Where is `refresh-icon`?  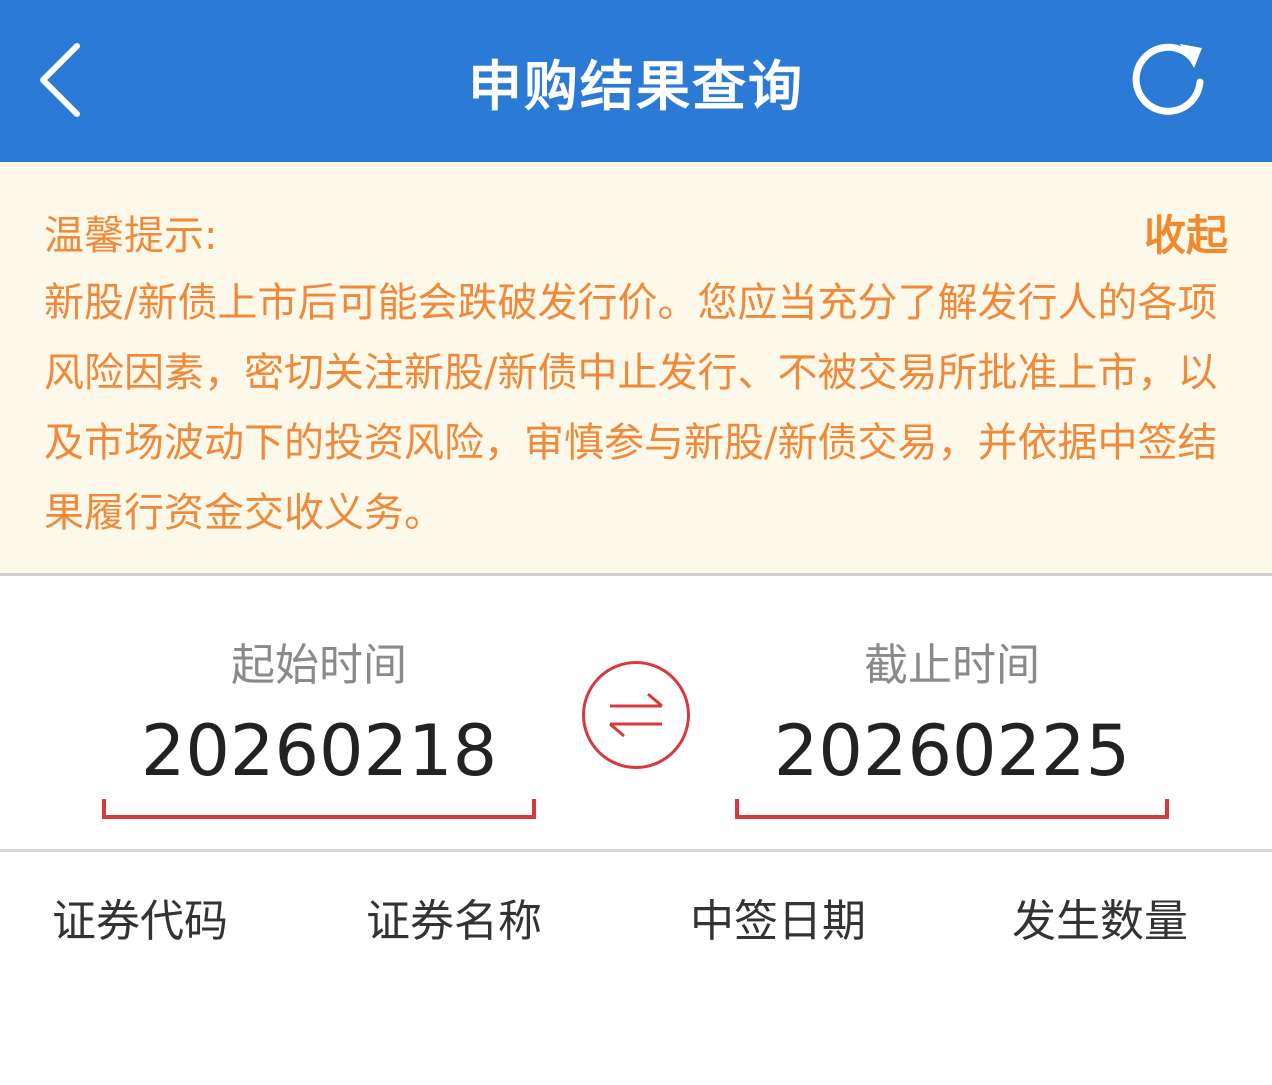
refresh-icon is located at coordinates (1168, 79).